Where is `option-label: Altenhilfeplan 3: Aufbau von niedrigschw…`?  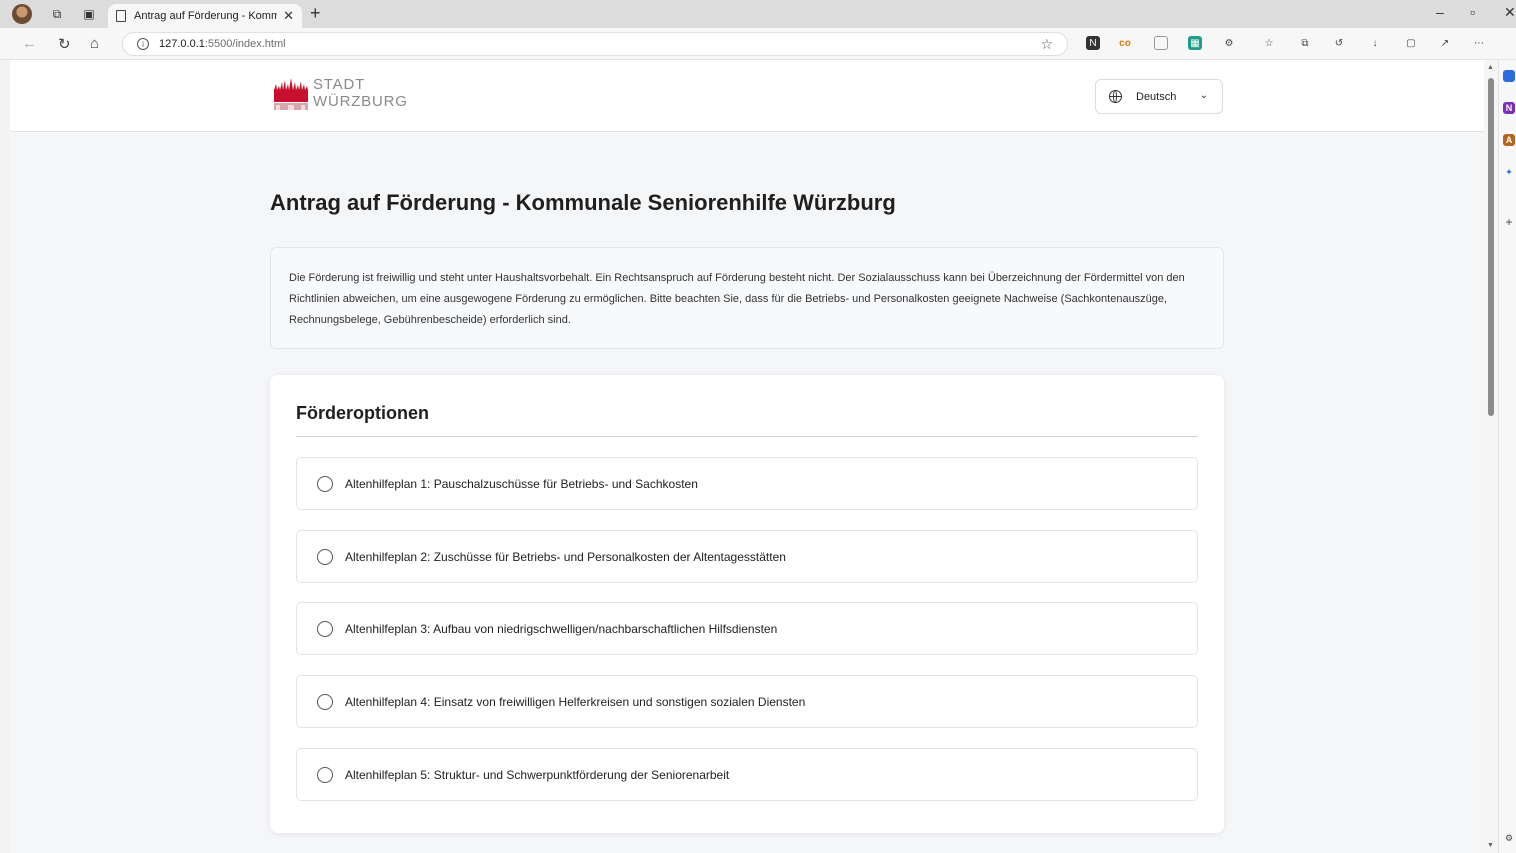 option-label: Altenhilfeplan 3: Aufbau von niedrigschw… is located at coordinates (561, 628).